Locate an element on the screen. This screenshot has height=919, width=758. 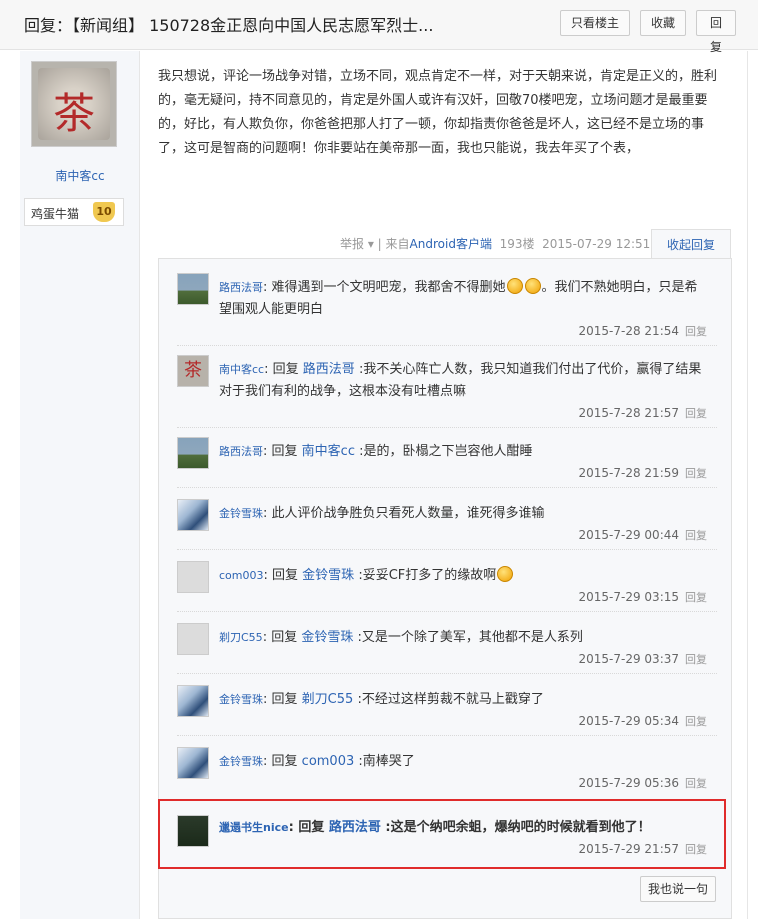
reply-timestamp: 2015-7-29 00:44 is located at coordinates (629, 535).